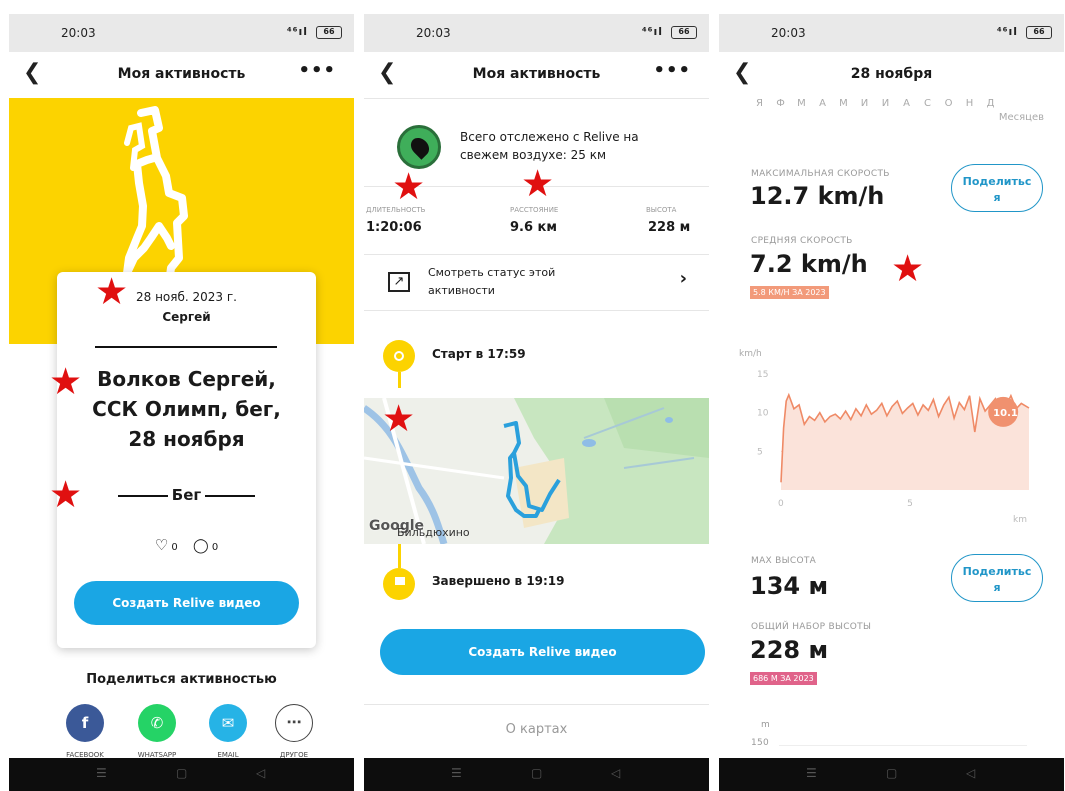 The width and height of the screenshot is (1065, 791). Describe the element at coordinates (811, 627) in the screenshot. I see `elevation-gain-label: ОБЩИЙ НАБОР ВЫСОТЫ` at that location.